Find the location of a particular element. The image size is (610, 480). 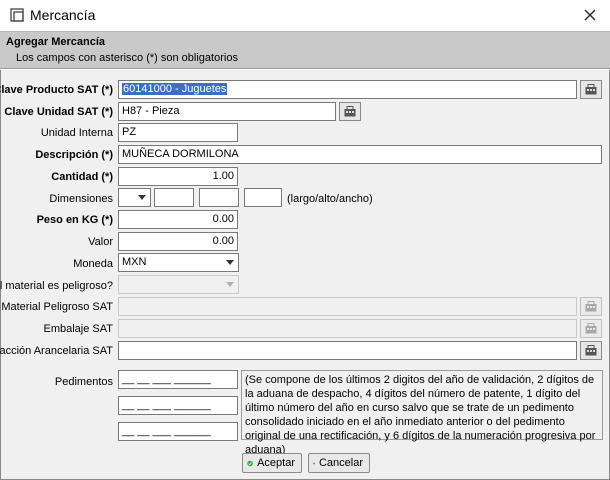

form-title: Agregar Mercancía is located at coordinates (56, 42).